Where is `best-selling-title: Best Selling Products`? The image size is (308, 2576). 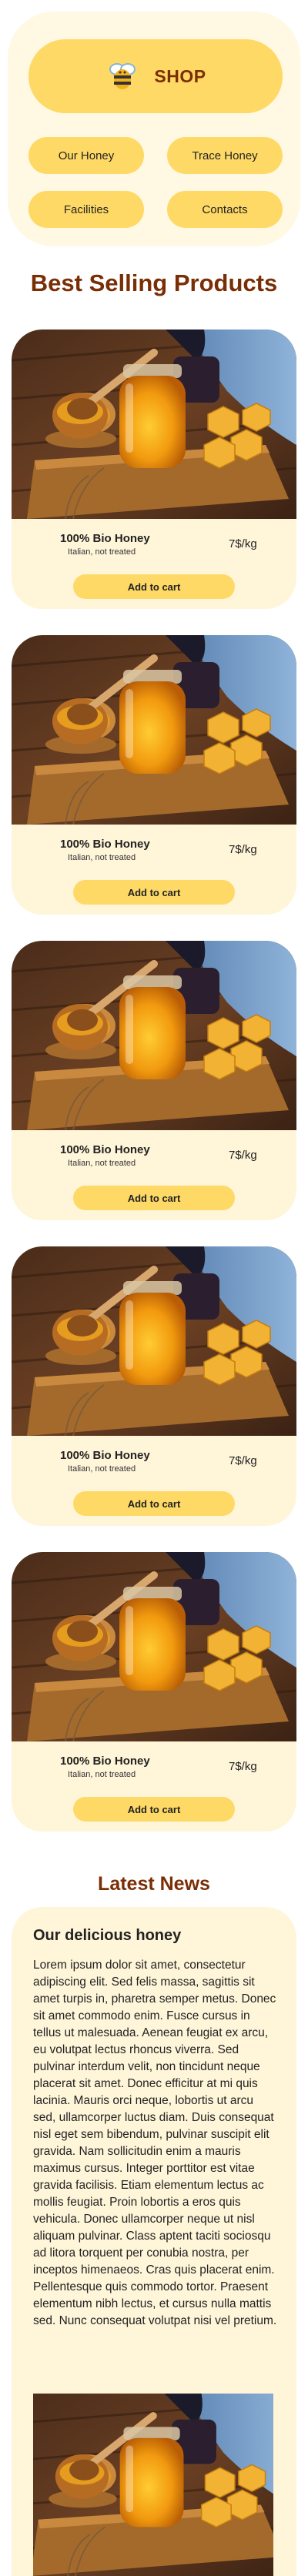 best-selling-title: Best Selling Products is located at coordinates (154, 283).